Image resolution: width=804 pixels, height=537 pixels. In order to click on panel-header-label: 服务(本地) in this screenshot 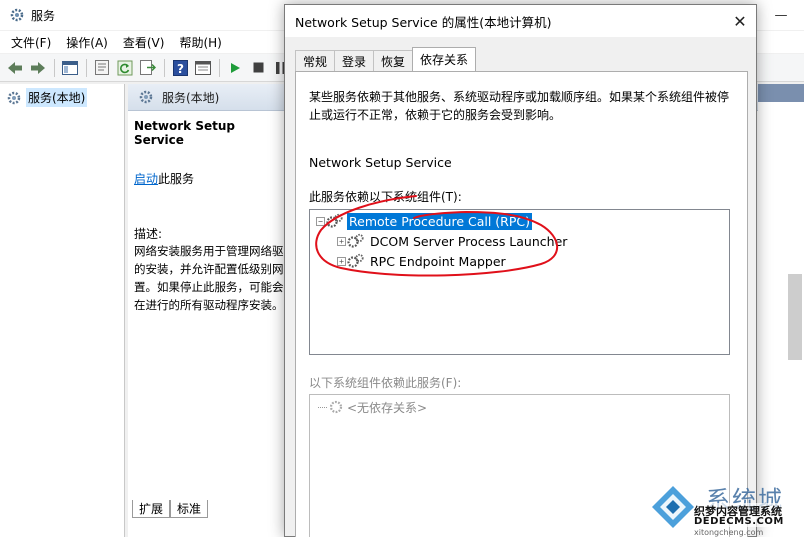, I will do `click(191, 97)`.